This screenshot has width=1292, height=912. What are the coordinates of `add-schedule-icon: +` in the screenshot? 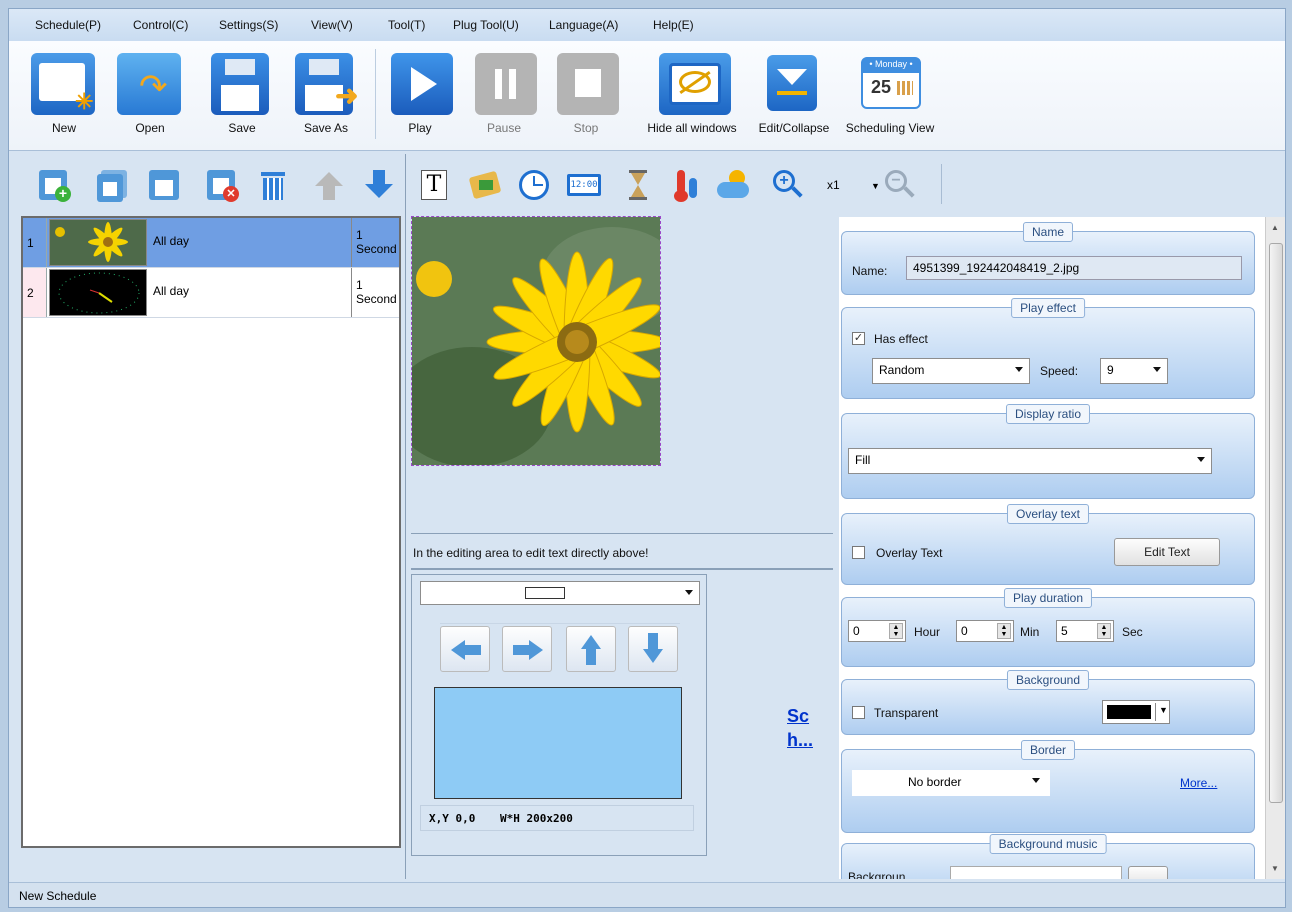 It's located at (54, 185).